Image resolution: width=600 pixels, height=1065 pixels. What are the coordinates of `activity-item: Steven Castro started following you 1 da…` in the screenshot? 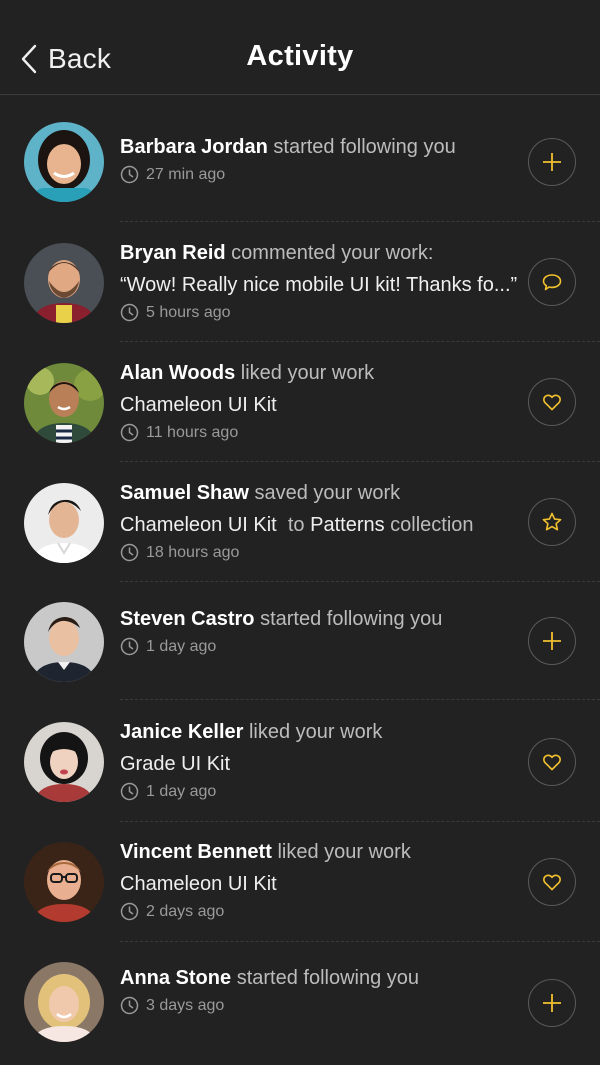 It's located at (300, 641).